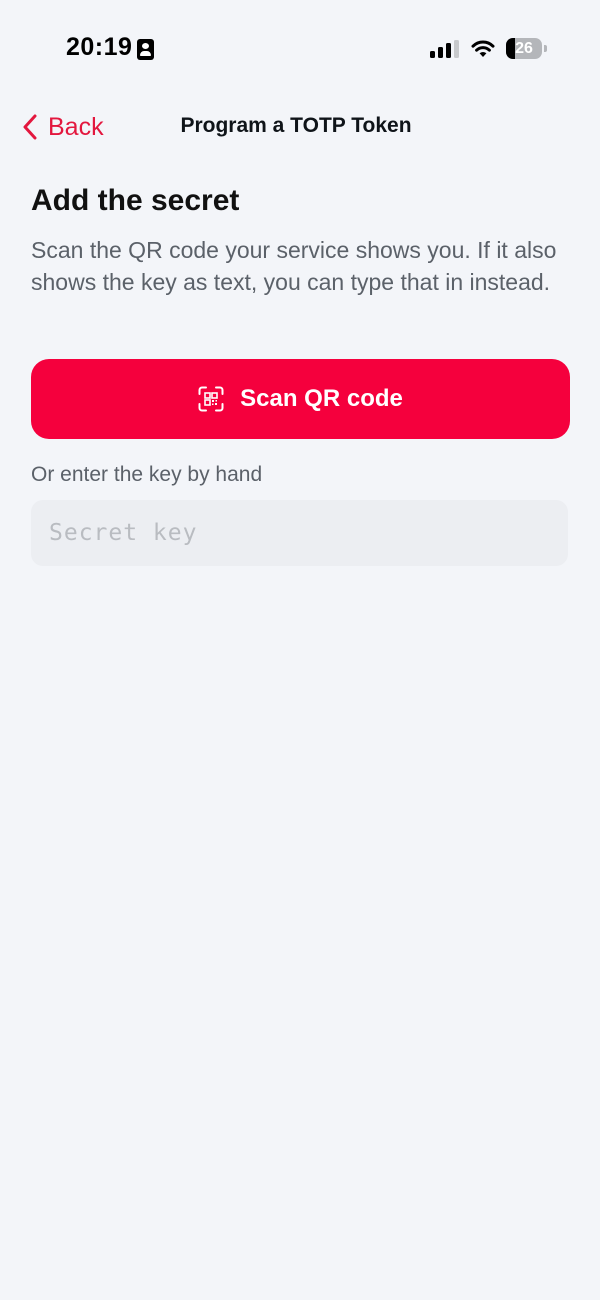 The image size is (600, 1300). What do you see at coordinates (147, 474) in the screenshot?
I see `manual-entry-label: Or enter the key by hand` at bounding box center [147, 474].